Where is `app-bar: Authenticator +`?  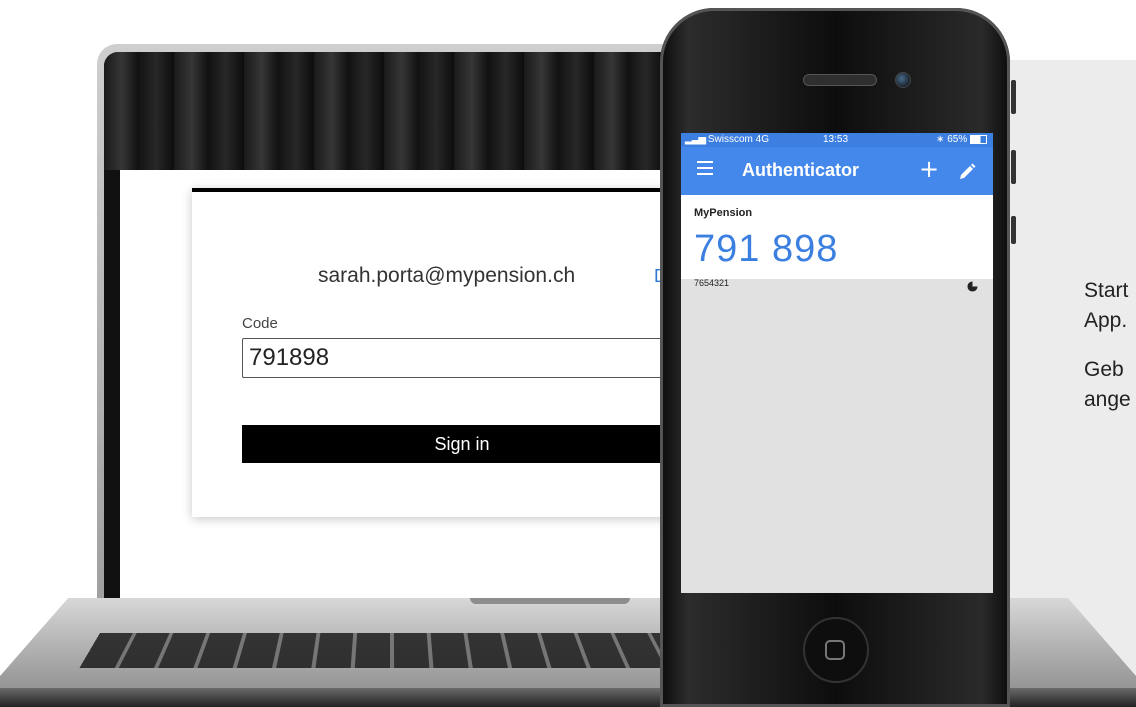
app-bar: Authenticator + is located at coordinates (837, 171).